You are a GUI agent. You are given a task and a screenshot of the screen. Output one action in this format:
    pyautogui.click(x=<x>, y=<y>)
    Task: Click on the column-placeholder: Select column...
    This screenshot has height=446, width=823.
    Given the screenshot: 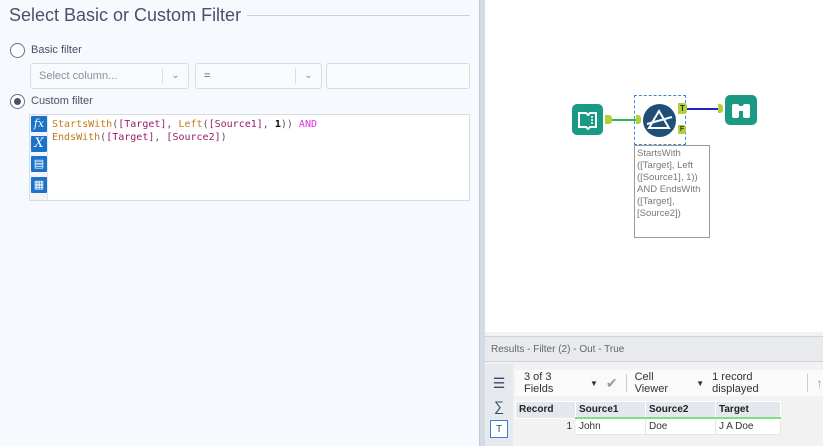 What is the action you would take?
    pyautogui.click(x=78, y=76)
    